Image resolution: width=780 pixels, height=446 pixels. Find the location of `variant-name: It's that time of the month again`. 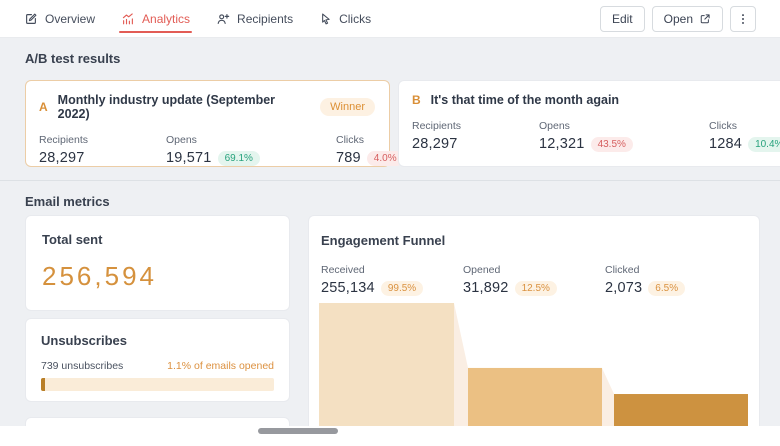

variant-name: It's that time of the month again is located at coordinates (525, 100).